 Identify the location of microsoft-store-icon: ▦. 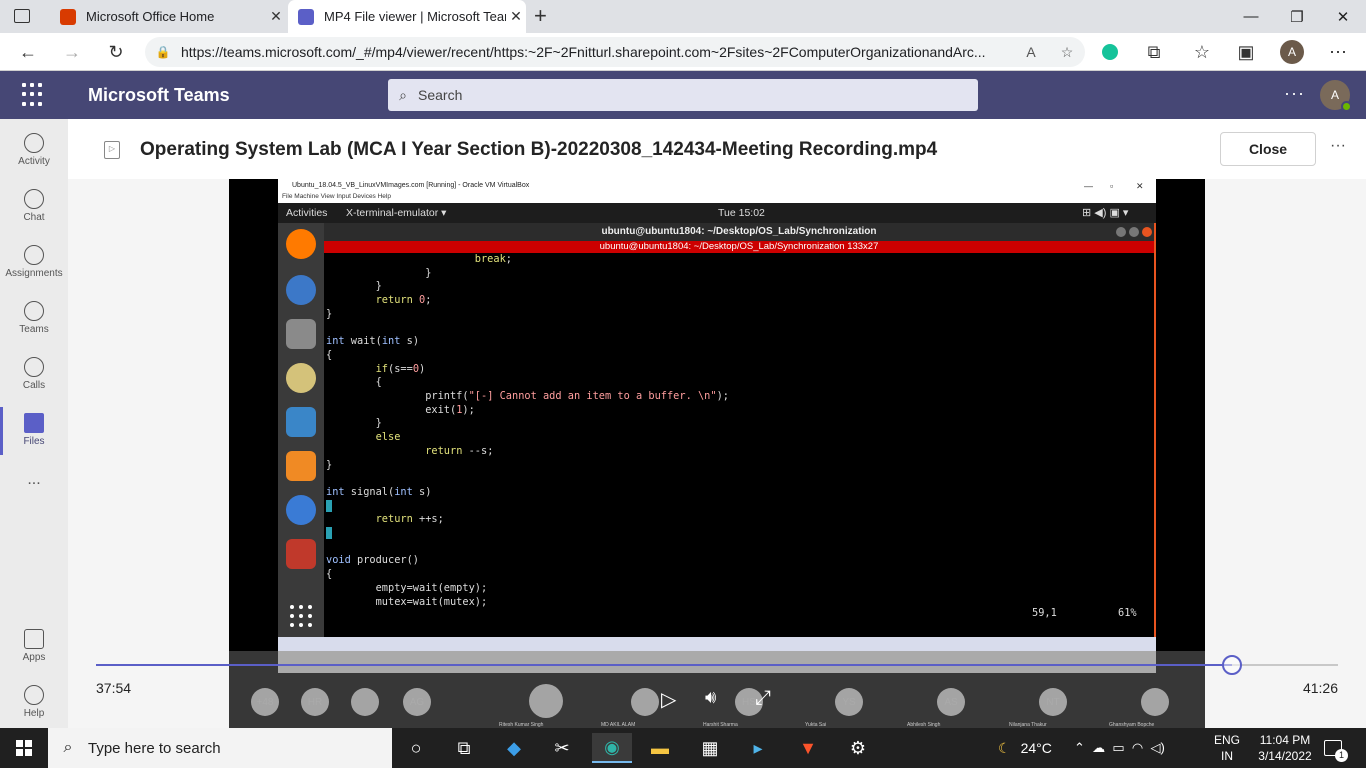
(710, 748).